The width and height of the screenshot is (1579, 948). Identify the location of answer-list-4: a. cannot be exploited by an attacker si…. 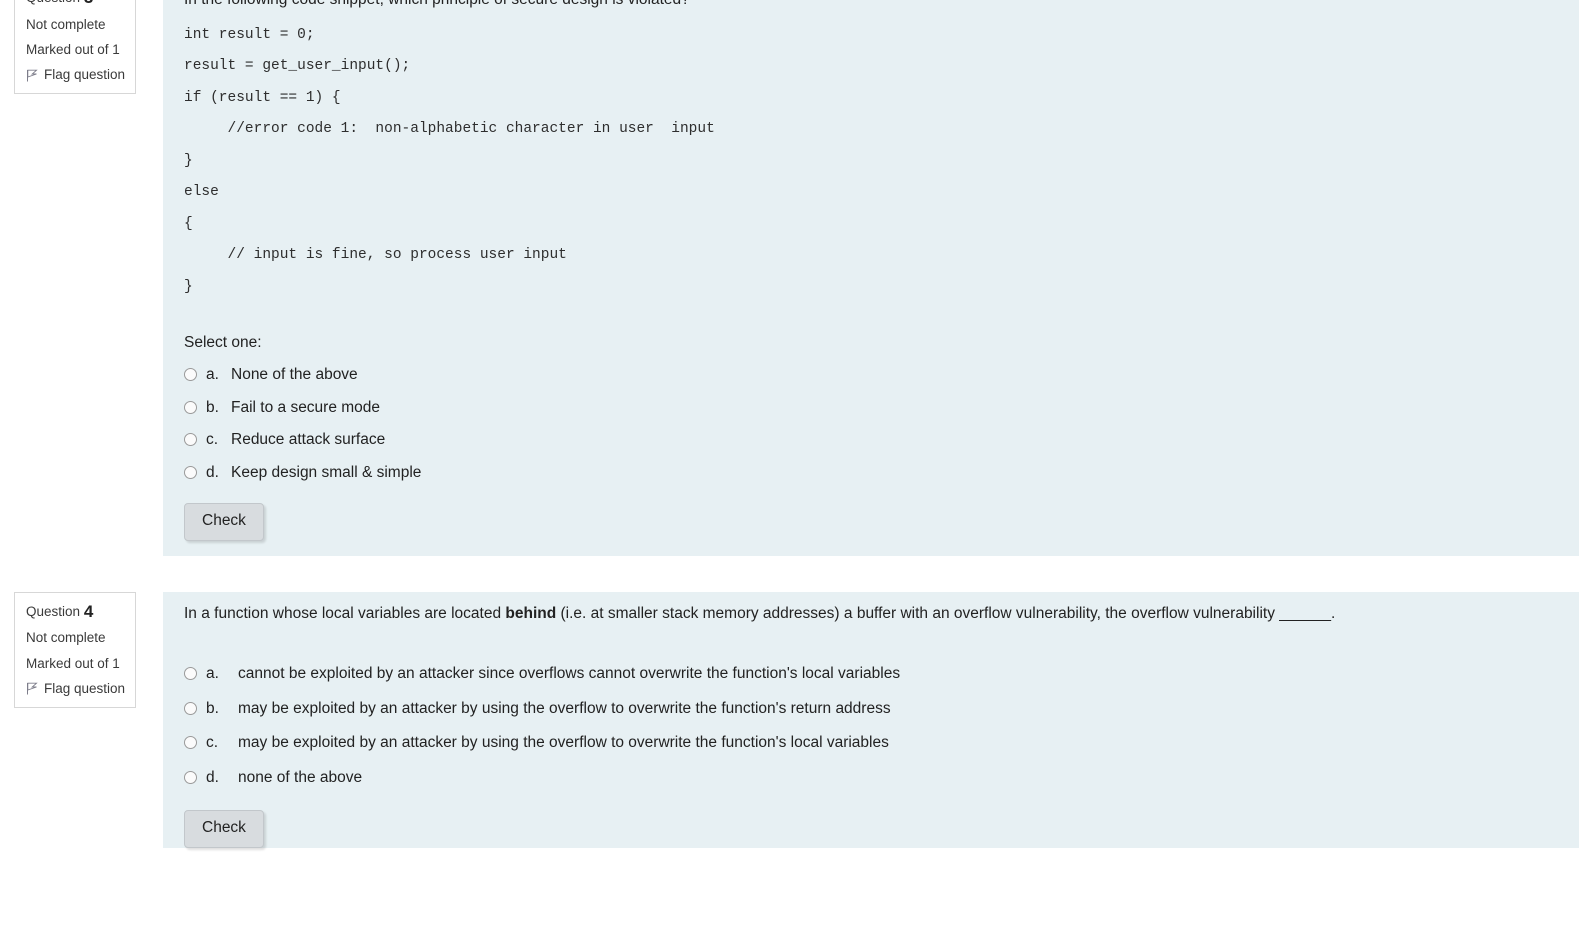
(871, 726).